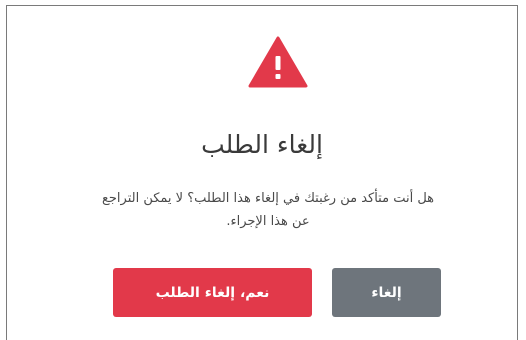 Image resolution: width=526 pixels, height=340 pixels. I want to click on warning-icon, so click(278, 62).